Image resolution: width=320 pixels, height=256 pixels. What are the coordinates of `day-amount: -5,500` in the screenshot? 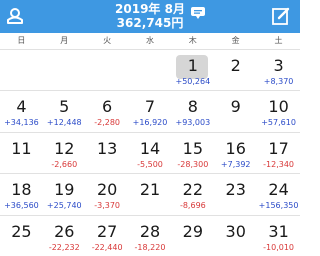 It's located at (150, 164).